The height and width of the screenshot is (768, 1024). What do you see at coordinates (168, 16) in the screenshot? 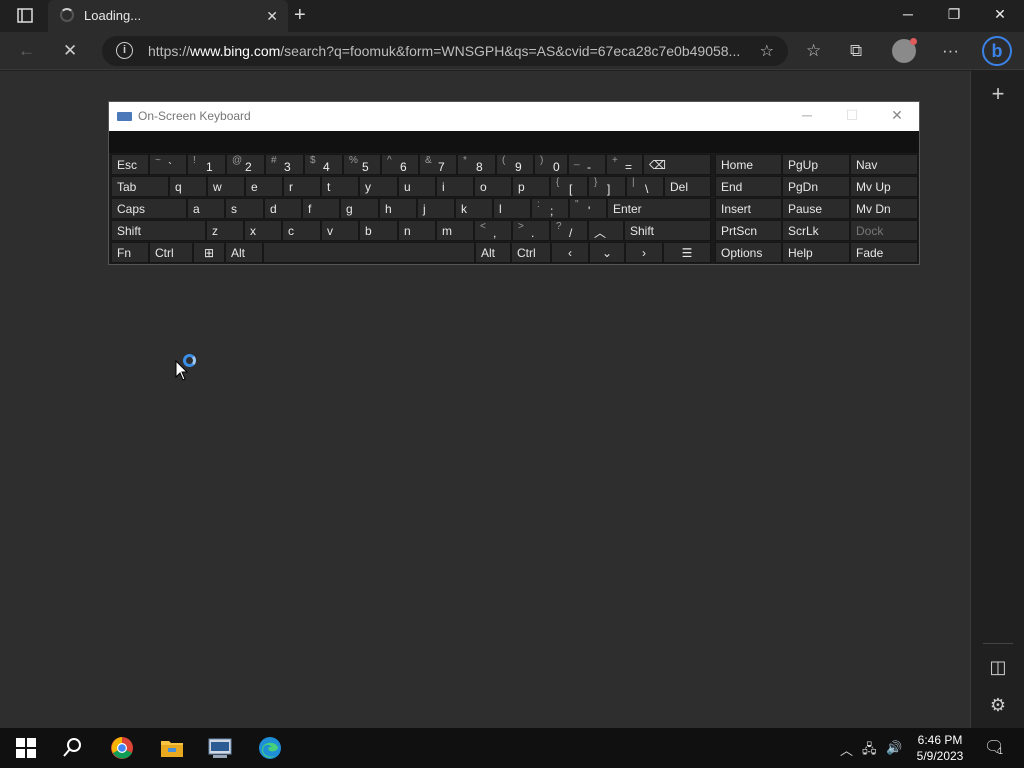
I see `active-tab: Loading... ✕` at bounding box center [168, 16].